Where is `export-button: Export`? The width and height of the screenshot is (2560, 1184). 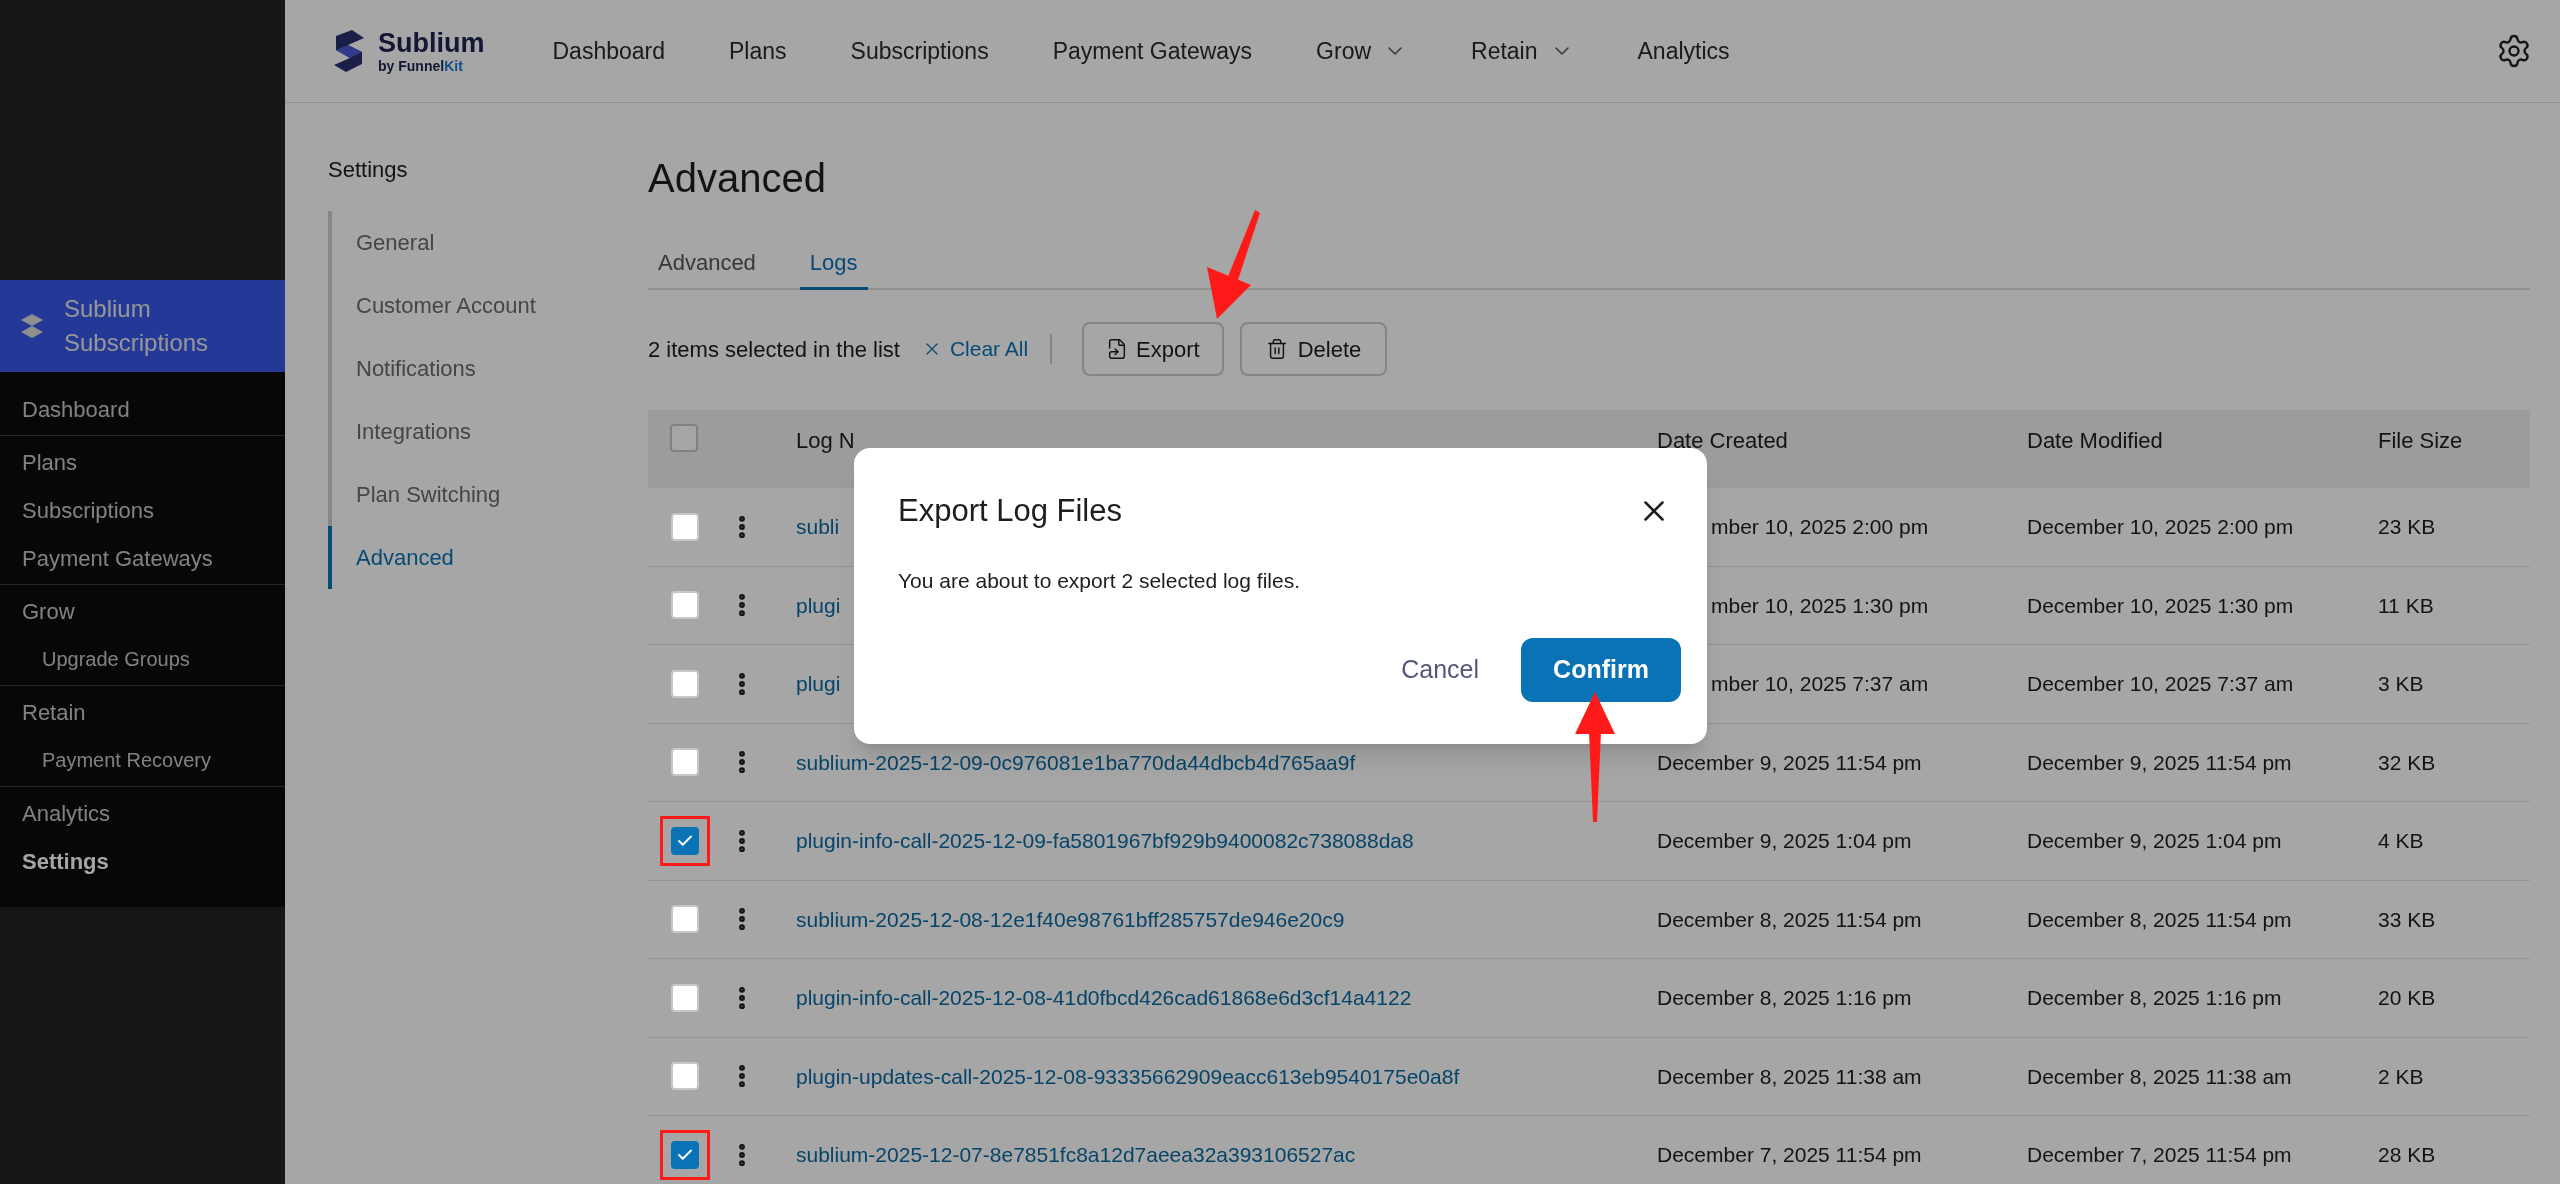
export-button: Export is located at coordinates (1153, 349).